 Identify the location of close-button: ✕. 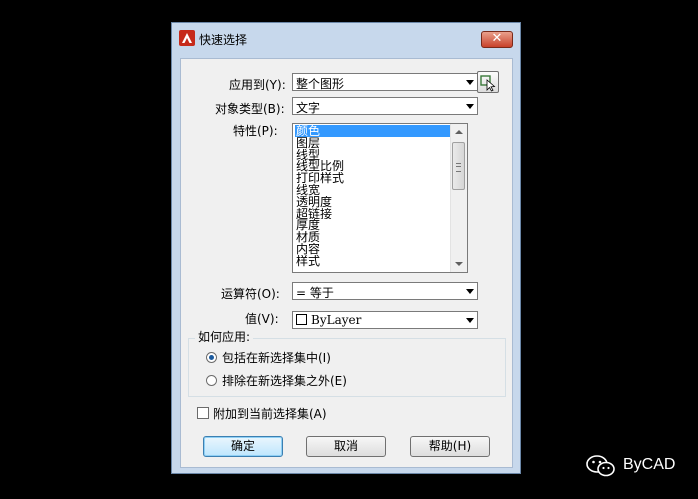
(497, 39).